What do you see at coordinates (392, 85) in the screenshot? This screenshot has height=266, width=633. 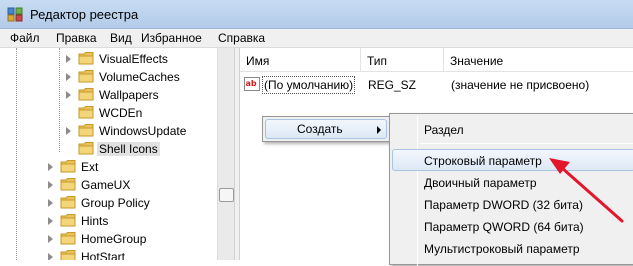 I see `value-type: REG_SZ` at bounding box center [392, 85].